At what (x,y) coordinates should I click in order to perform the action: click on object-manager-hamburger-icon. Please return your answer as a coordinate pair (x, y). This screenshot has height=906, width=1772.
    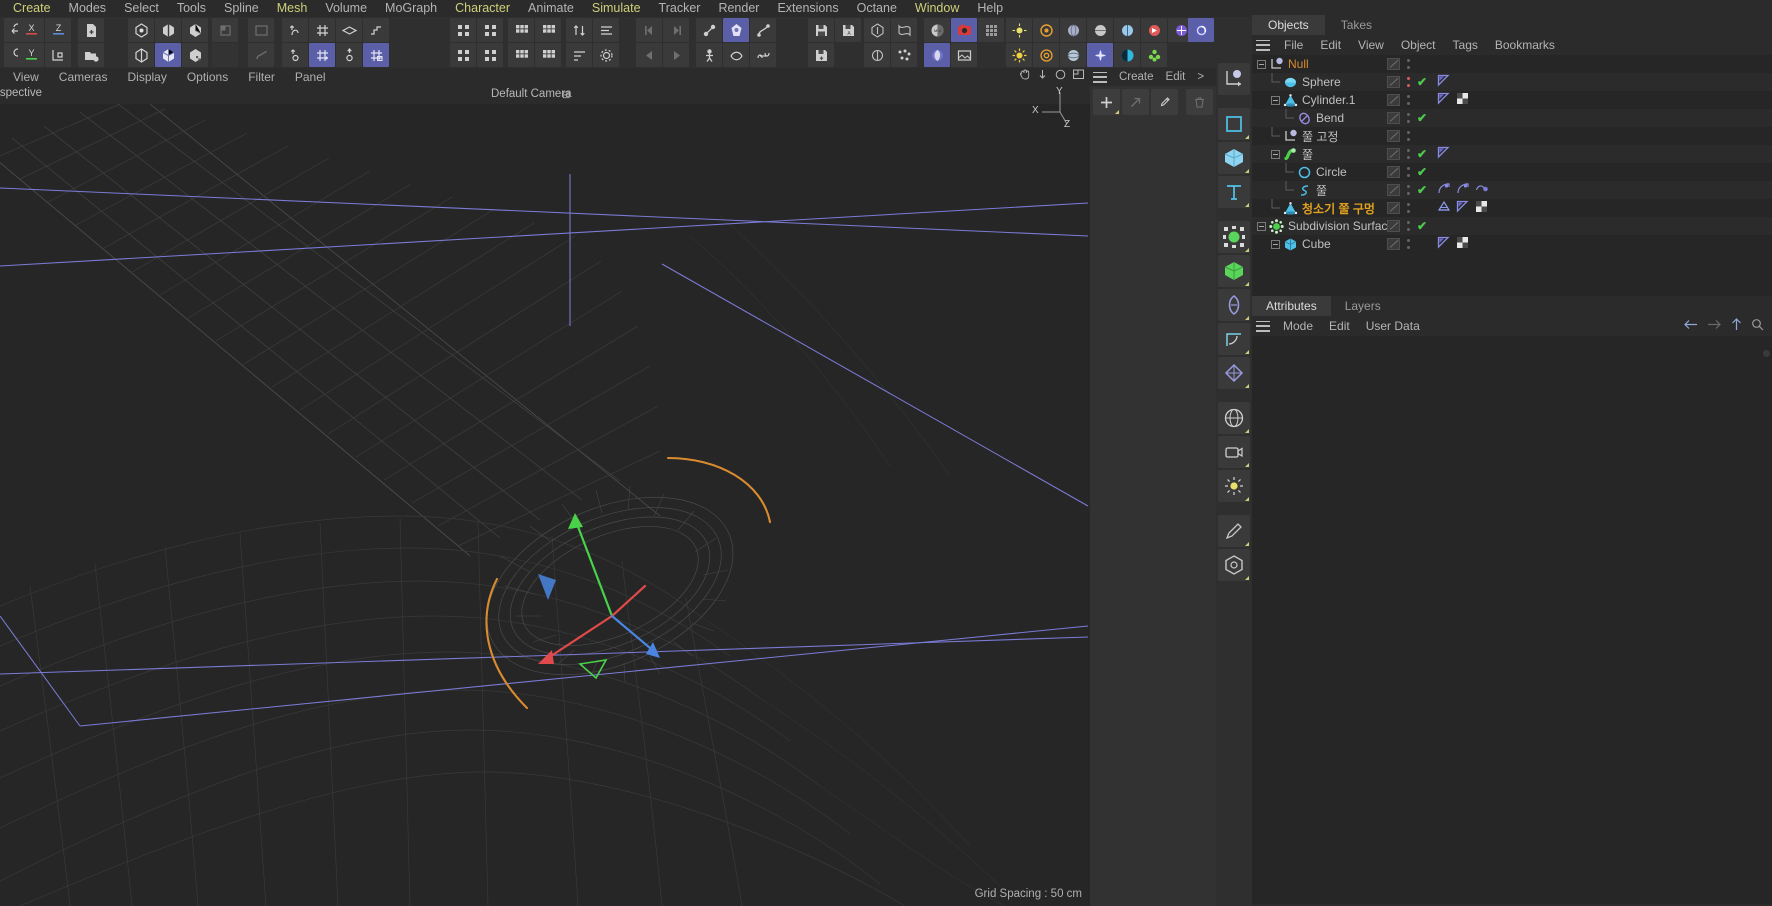
    Looking at the image, I should click on (1263, 45).